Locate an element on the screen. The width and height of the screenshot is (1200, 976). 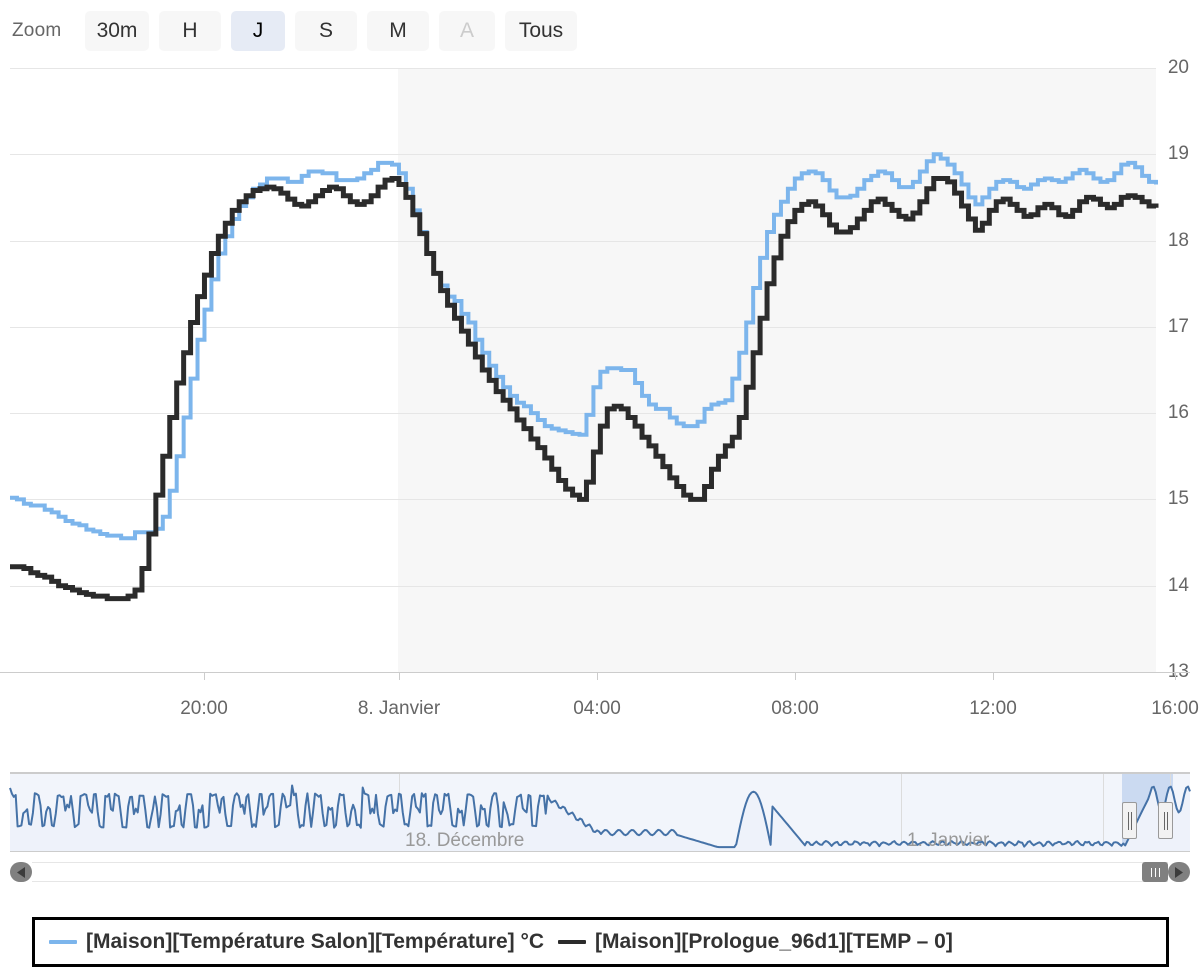
range-button-label: A is located at coordinates (466, 30).